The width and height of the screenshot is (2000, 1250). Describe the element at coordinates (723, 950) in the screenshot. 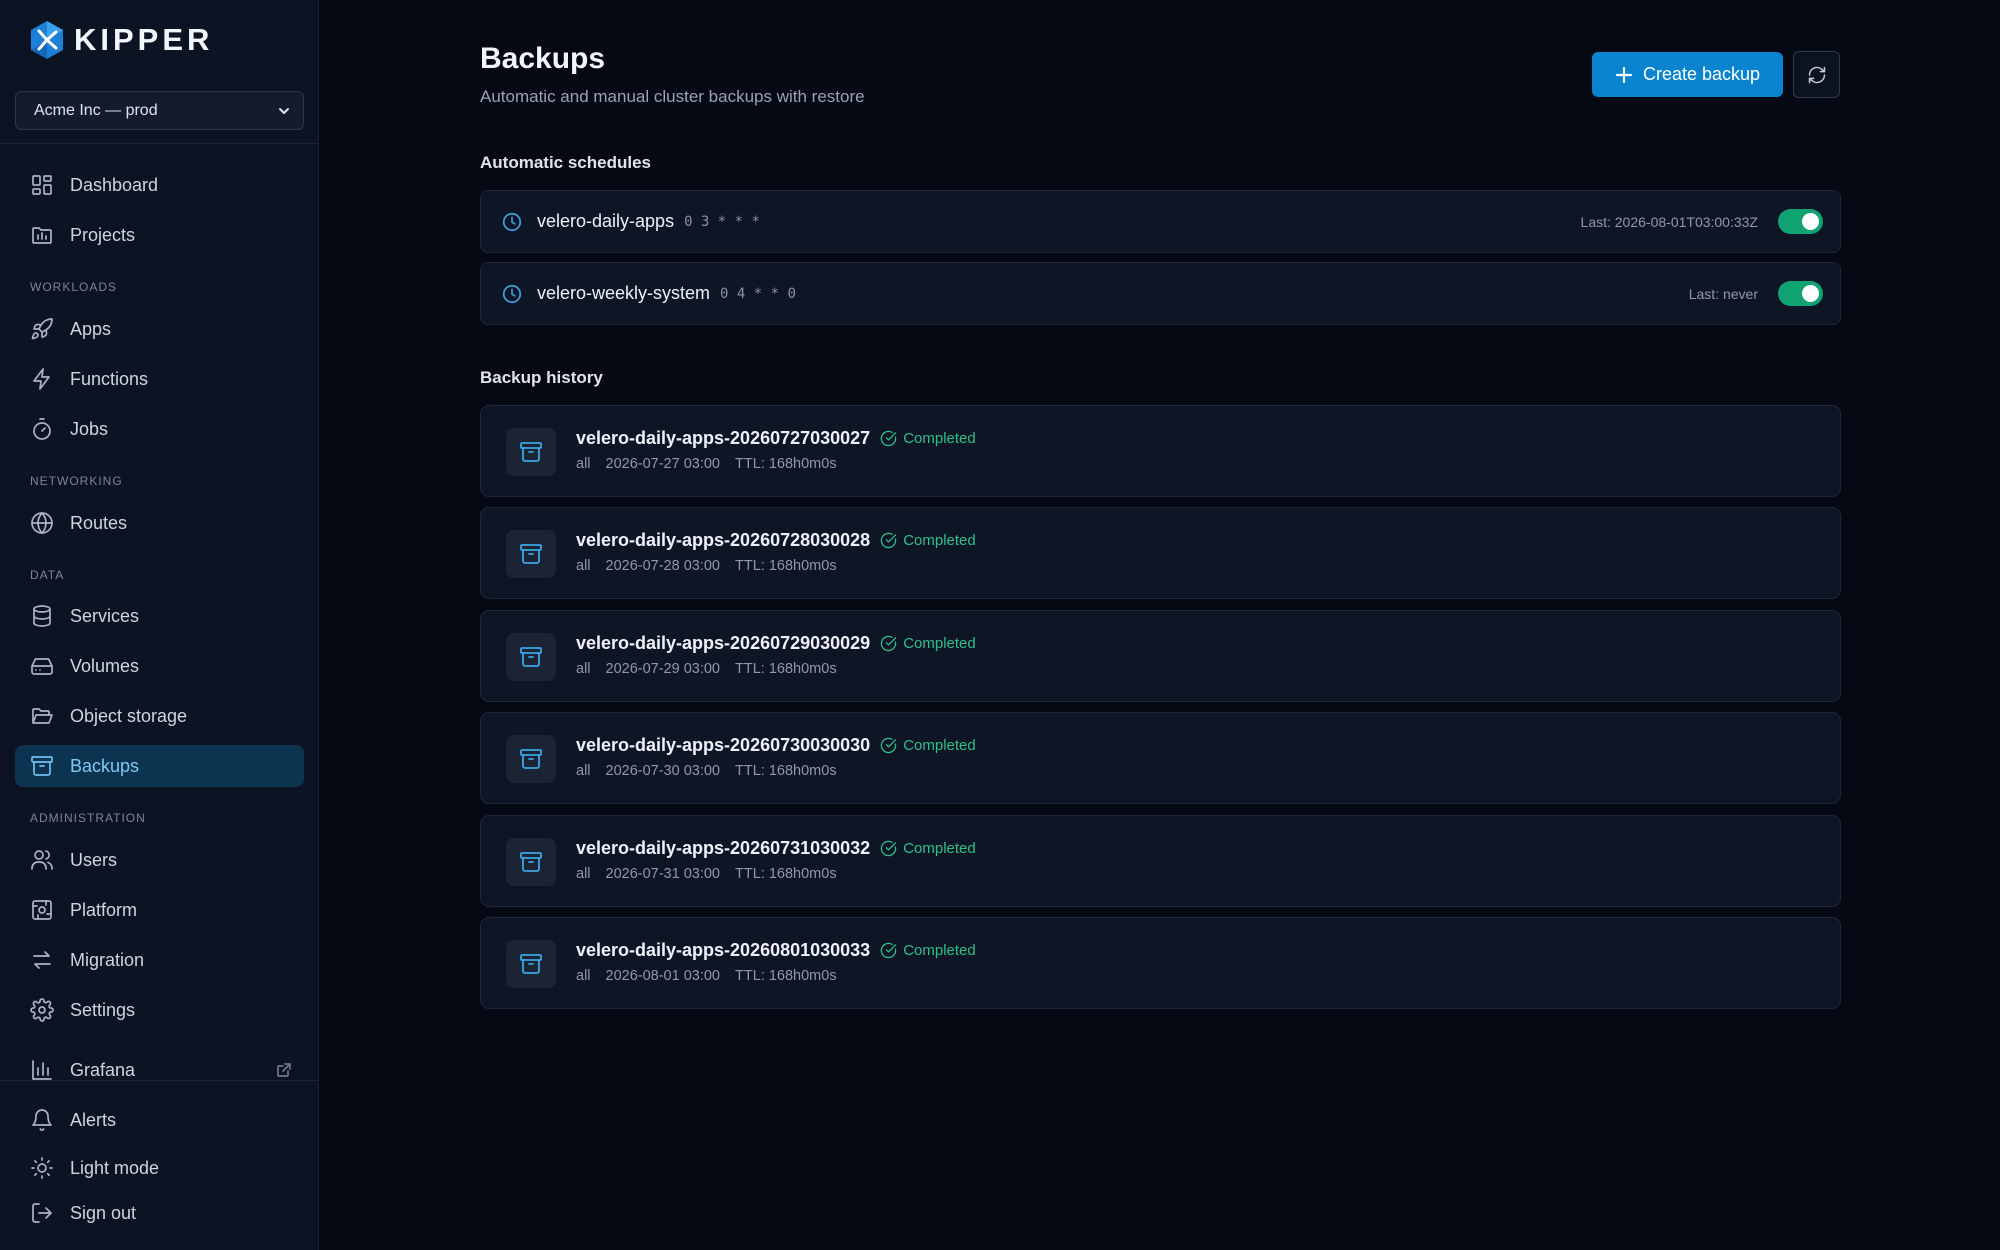

I see `backup-name: velero-daily-apps-20260801030033` at that location.